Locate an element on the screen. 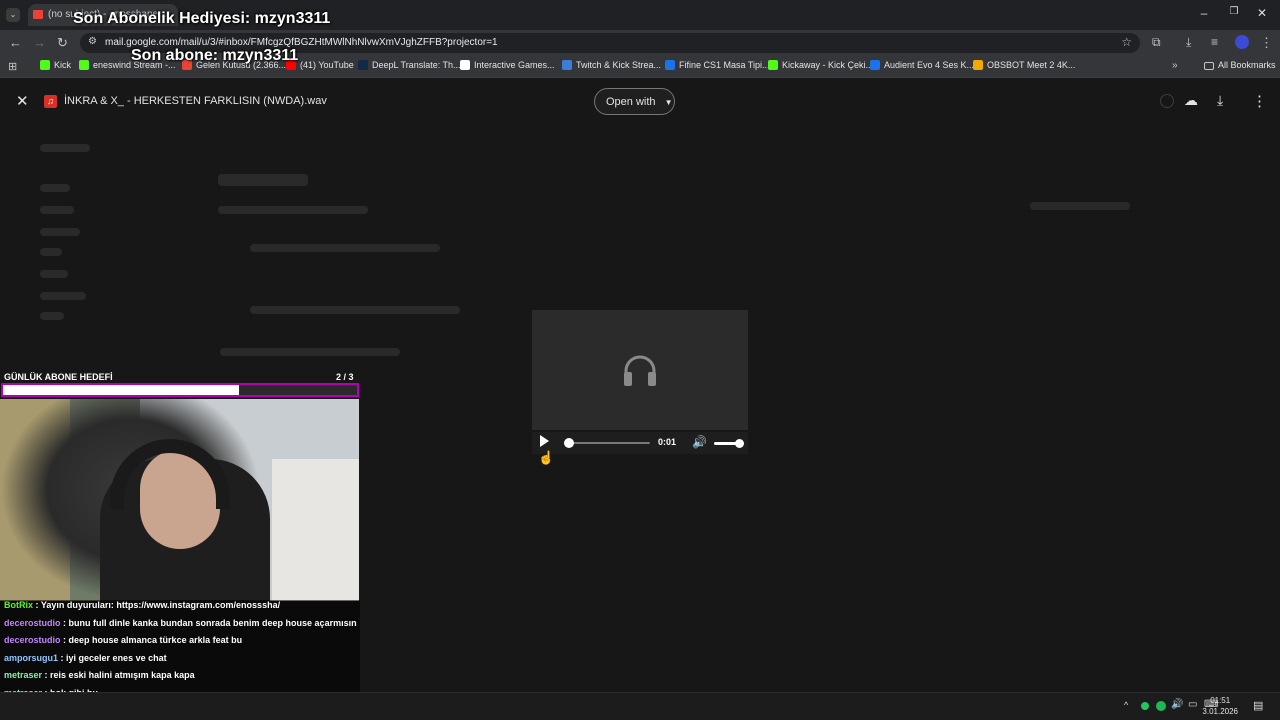  minimize-button: – is located at coordinates (1204, 13).